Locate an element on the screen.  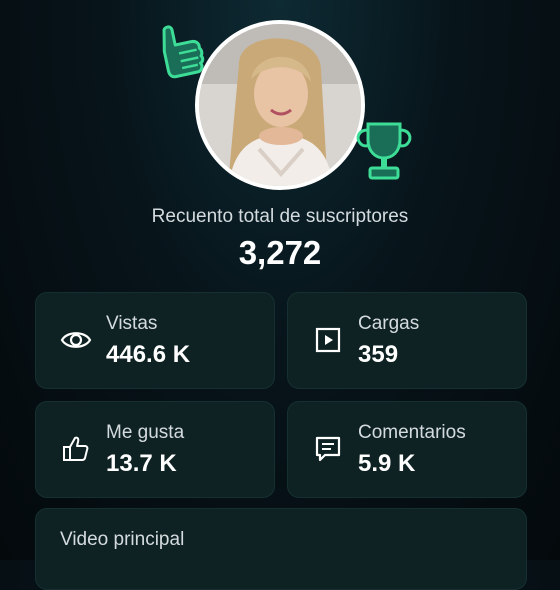
play-square-icon is located at coordinates (328, 340).